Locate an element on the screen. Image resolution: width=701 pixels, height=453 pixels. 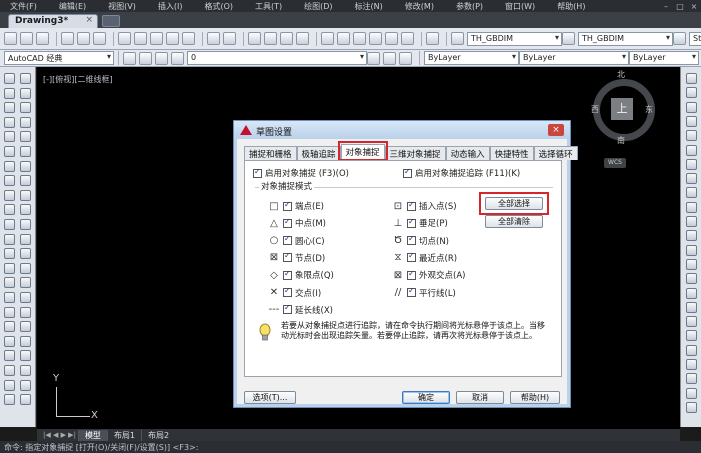
angular-tool-icon is located at coordinates (691, 179).